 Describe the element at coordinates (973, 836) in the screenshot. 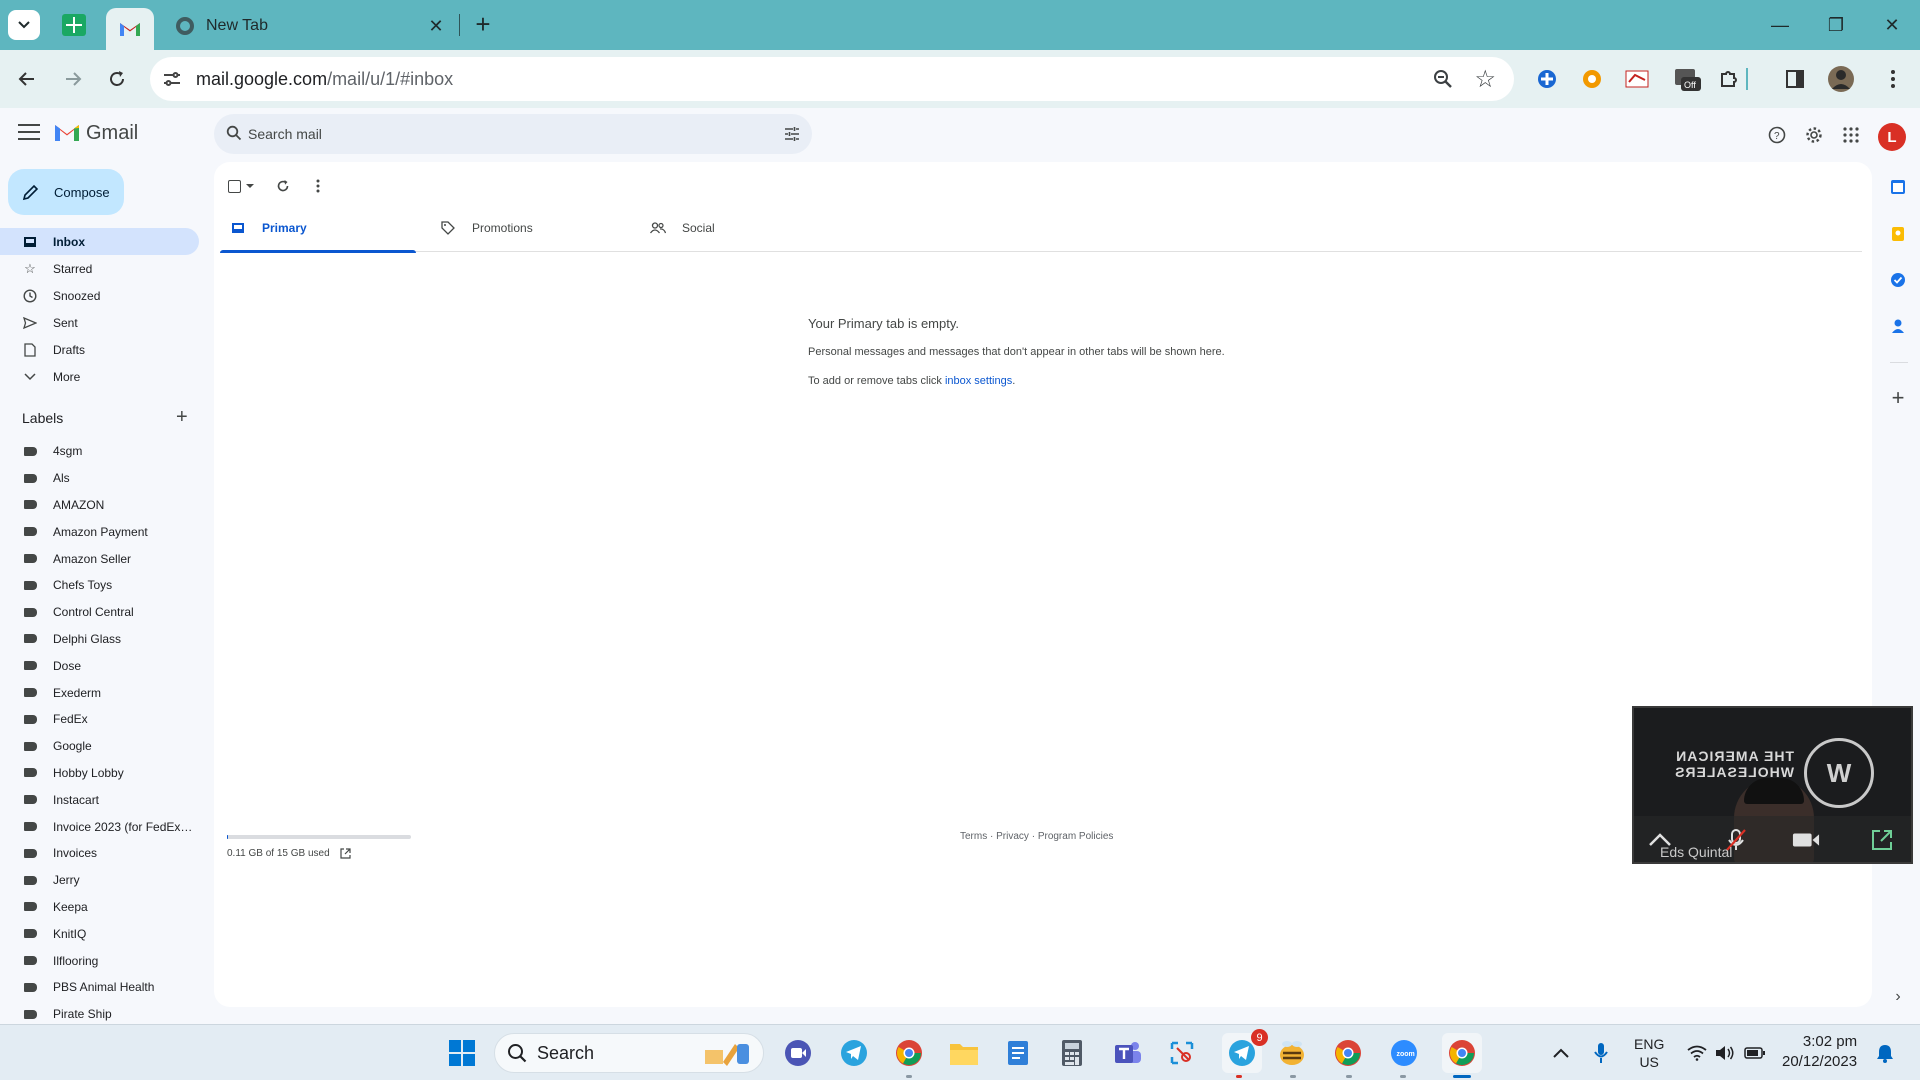

I see `terms-link: Terms` at that location.